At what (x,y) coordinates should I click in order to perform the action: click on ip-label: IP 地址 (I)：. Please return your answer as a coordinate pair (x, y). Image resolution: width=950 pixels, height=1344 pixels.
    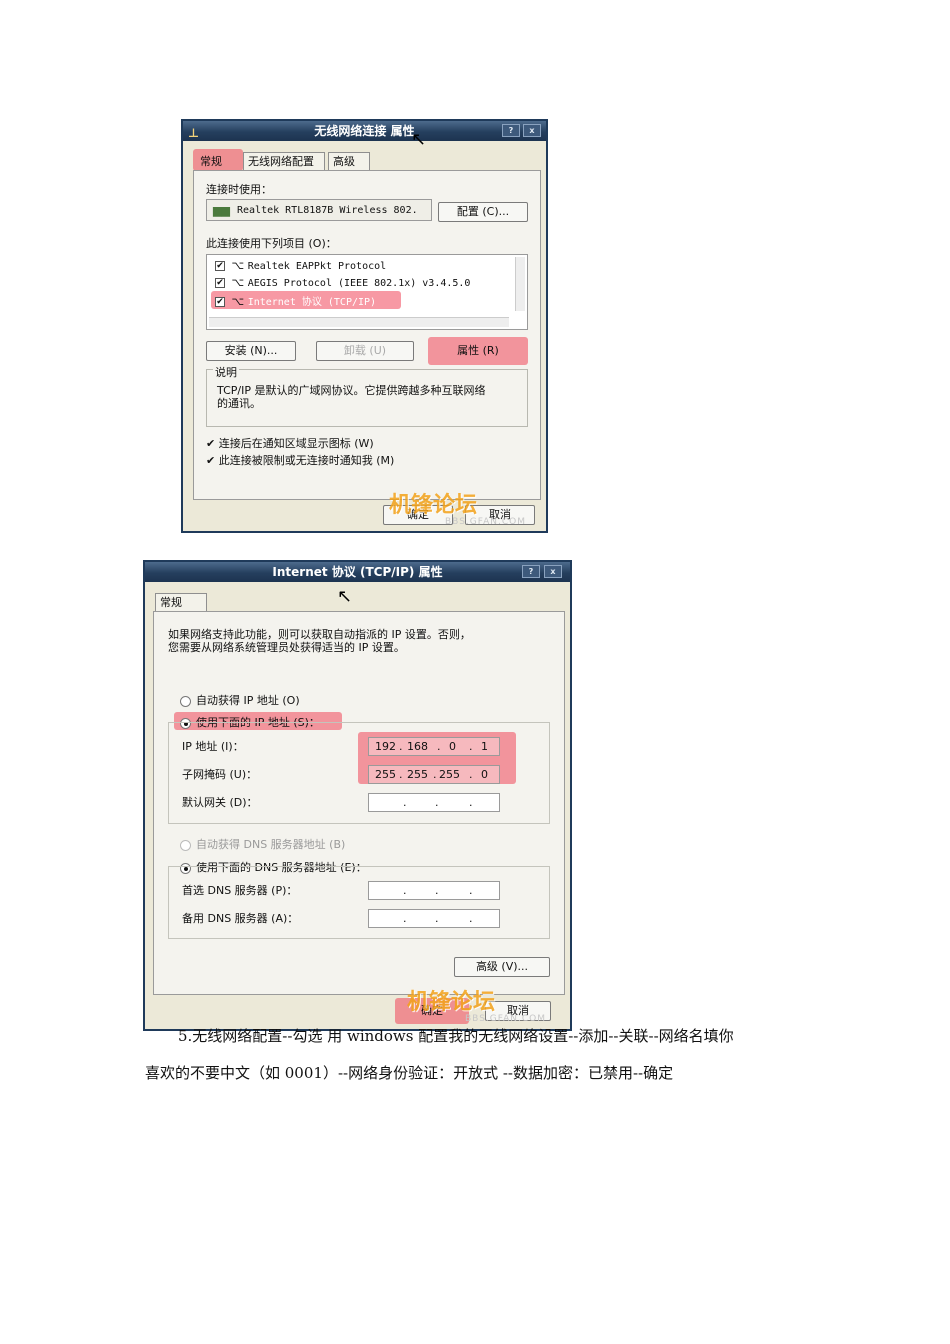
    Looking at the image, I should click on (213, 746).